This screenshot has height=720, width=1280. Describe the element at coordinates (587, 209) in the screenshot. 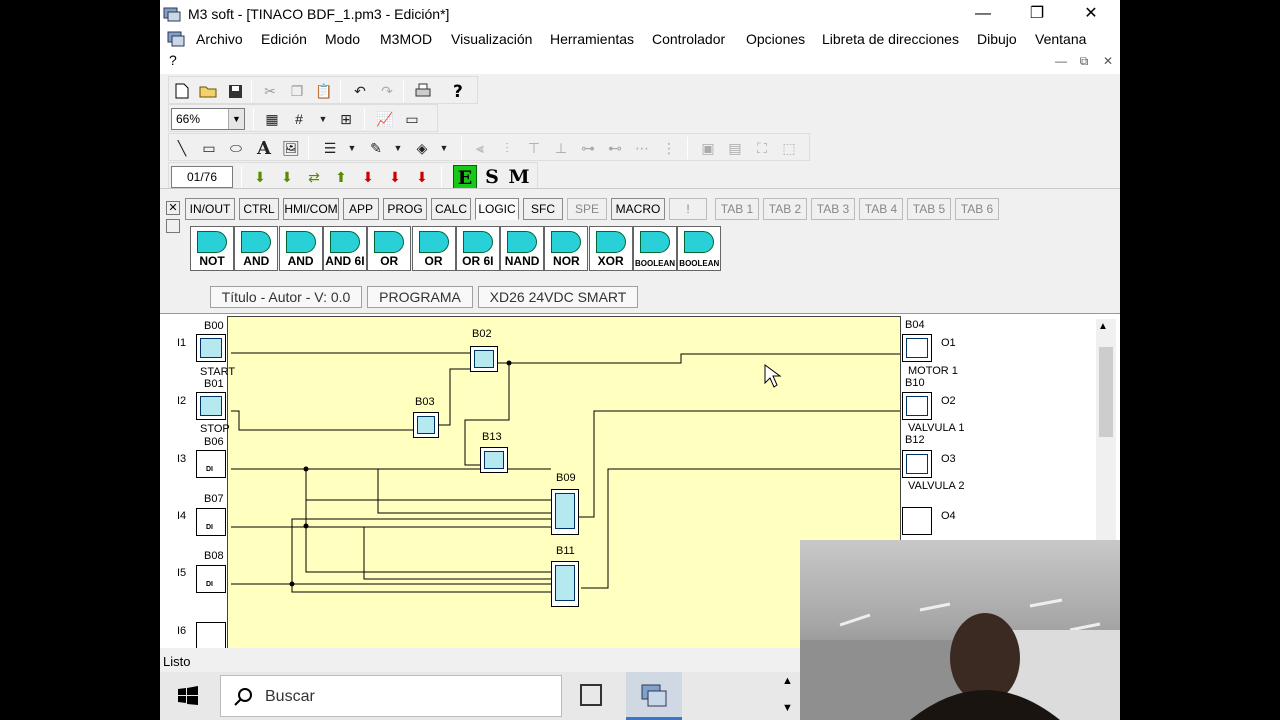

I see `tab-spe: SPE` at that location.